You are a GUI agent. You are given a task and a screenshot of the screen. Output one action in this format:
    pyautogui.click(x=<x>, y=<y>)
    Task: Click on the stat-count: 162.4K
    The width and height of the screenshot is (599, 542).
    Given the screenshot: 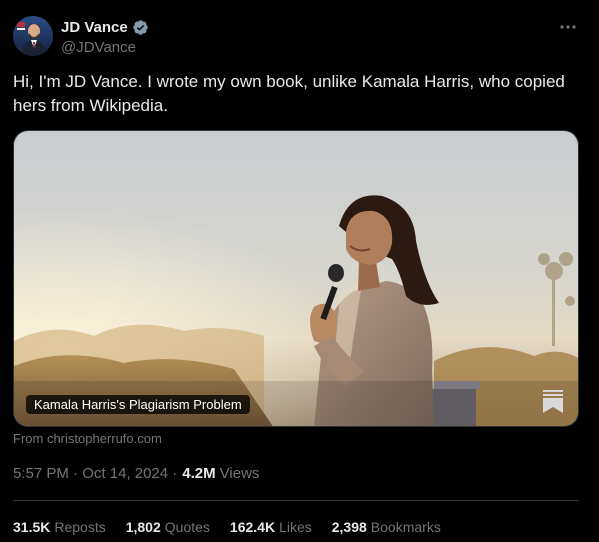 What is the action you would take?
    pyautogui.click(x=252, y=527)
    